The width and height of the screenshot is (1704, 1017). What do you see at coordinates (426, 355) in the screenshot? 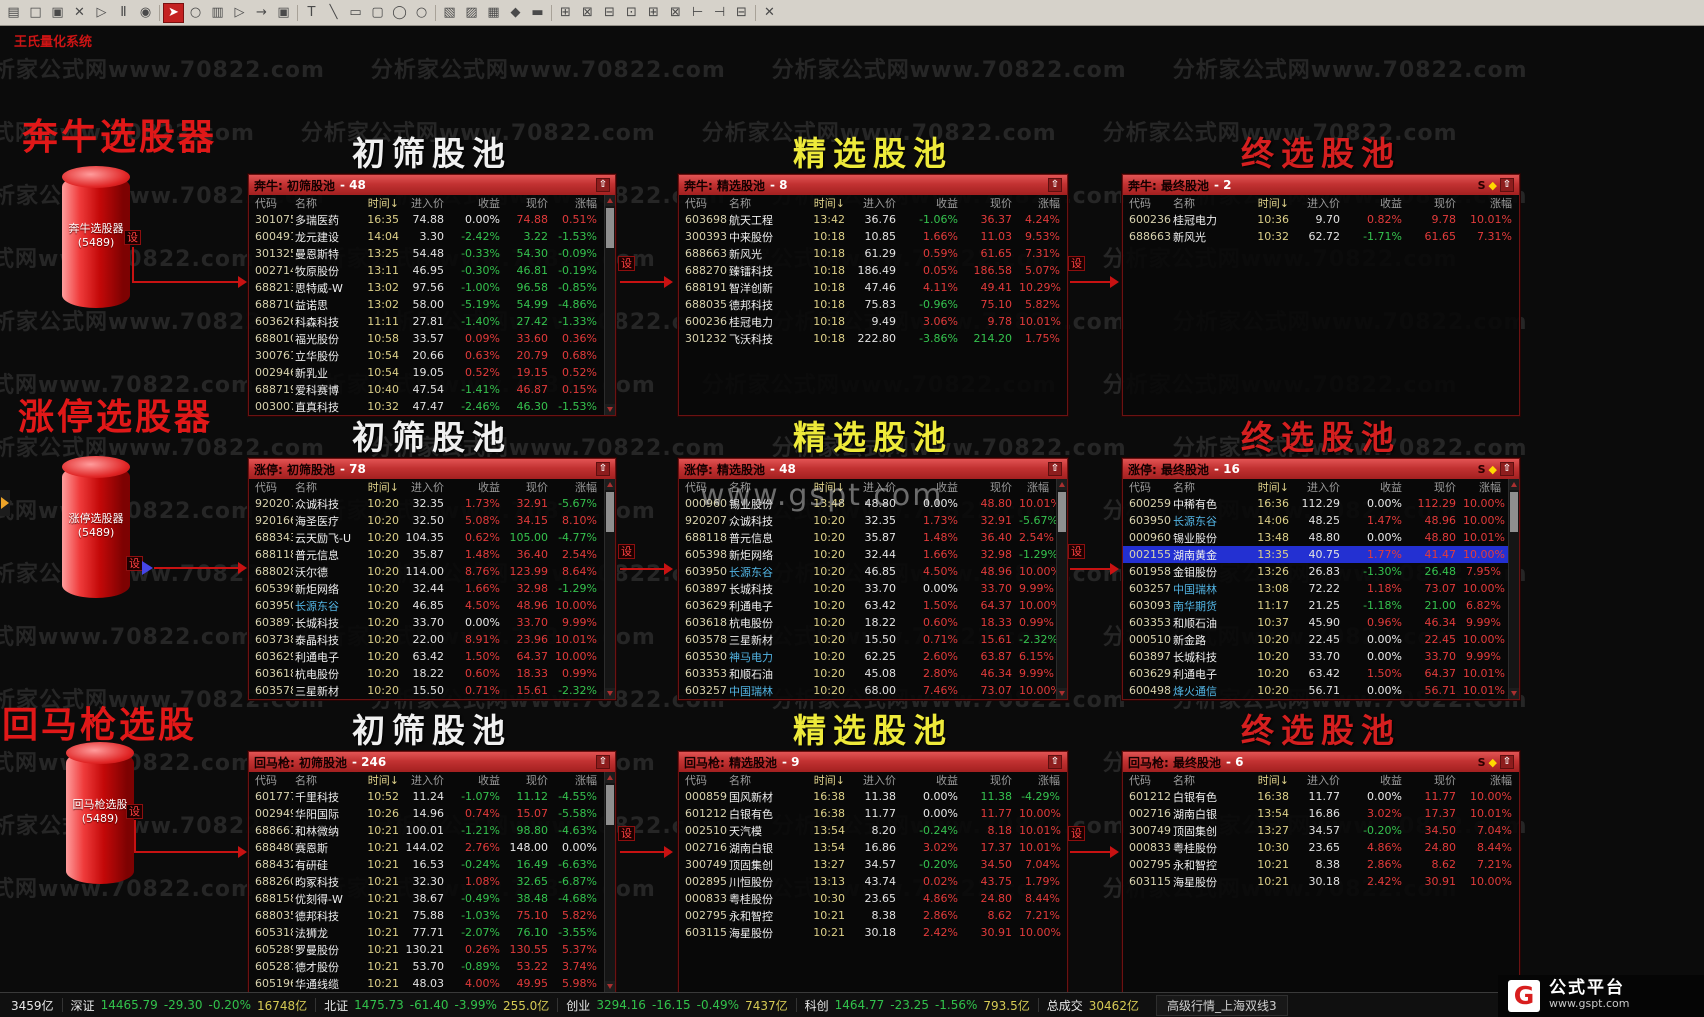
I see `table-row: 300761 立华股份 10:54 20.66 0.63% 20.79 0.68%` at bounding box center [426, 355].